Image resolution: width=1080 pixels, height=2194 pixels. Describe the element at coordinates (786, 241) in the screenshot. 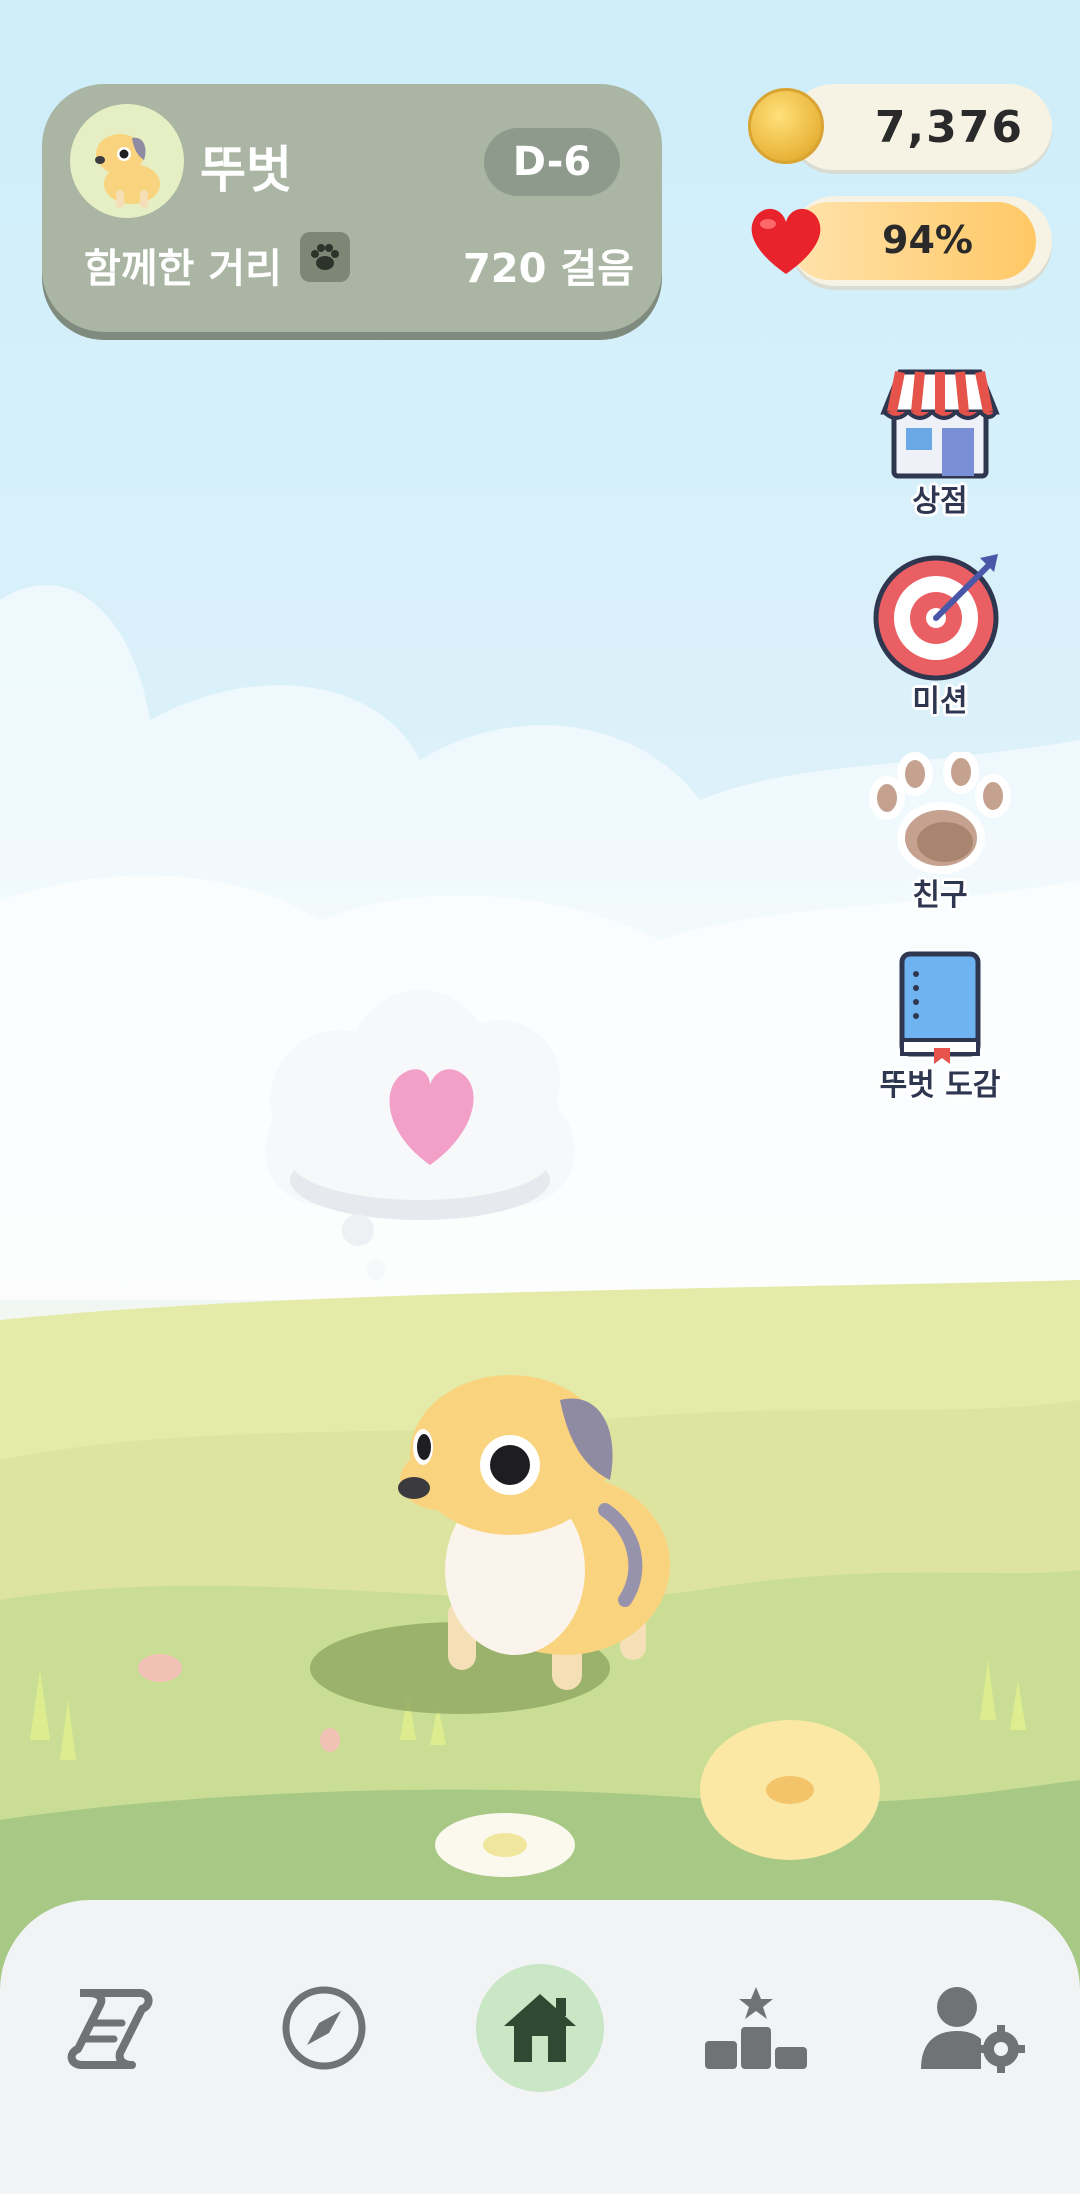

I see `heart-icon` at that location.